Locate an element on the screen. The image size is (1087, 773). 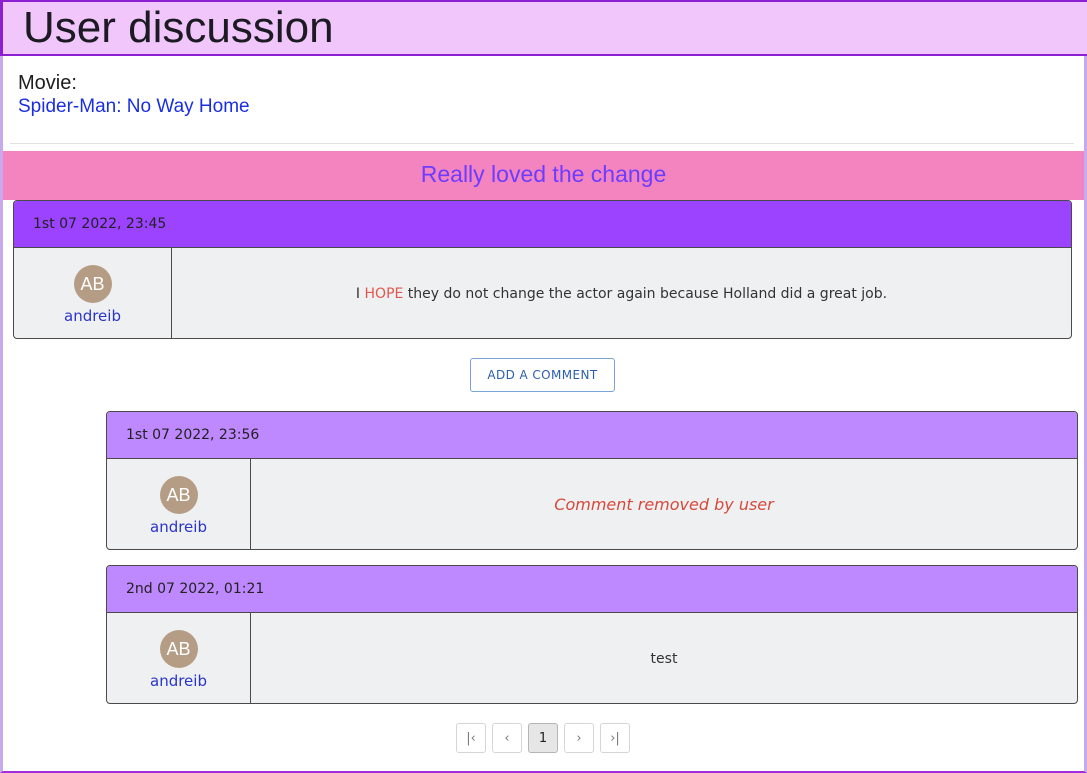
pagination: |‹ ‹ 1 › ›| is located at coordinates (543, 738).